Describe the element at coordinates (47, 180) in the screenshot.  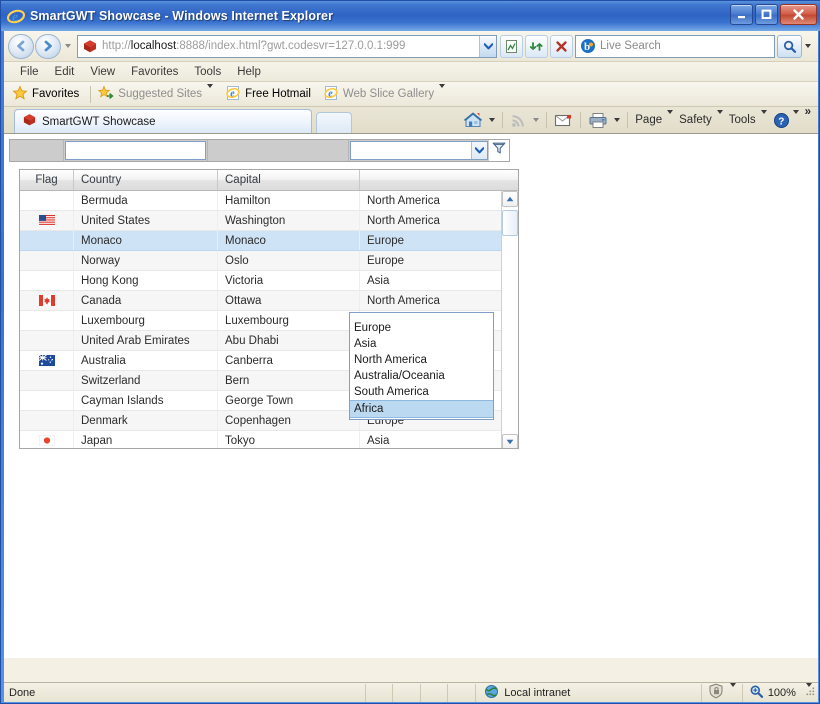
I see `column-header-flag: Flag` at that location.